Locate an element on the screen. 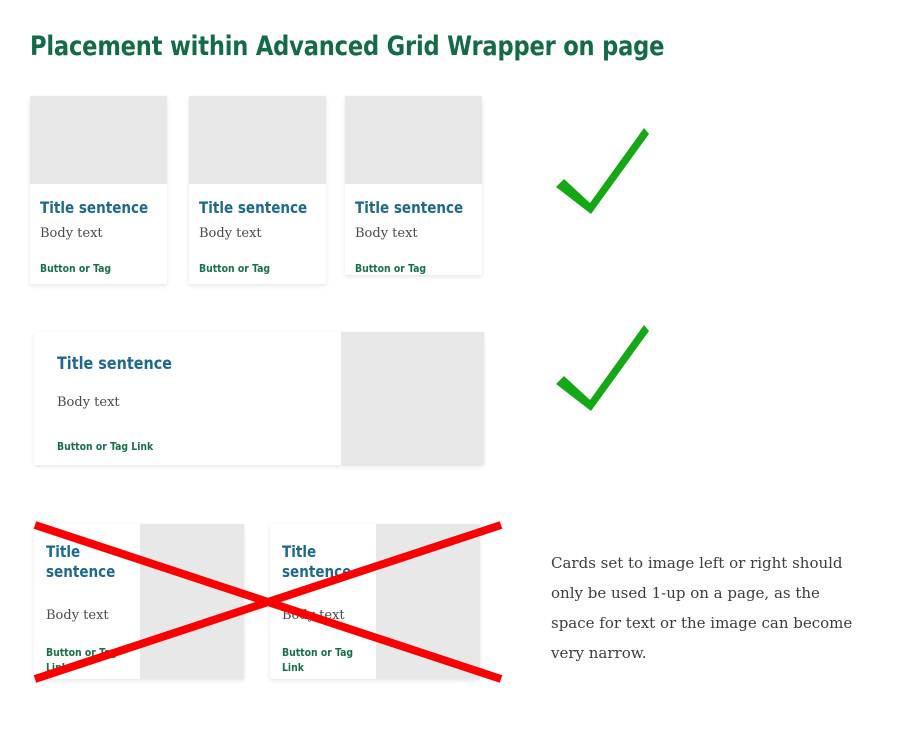  card-row1-item3: Title sentence Body text Button or Tag is located at coordinates (413, 185).